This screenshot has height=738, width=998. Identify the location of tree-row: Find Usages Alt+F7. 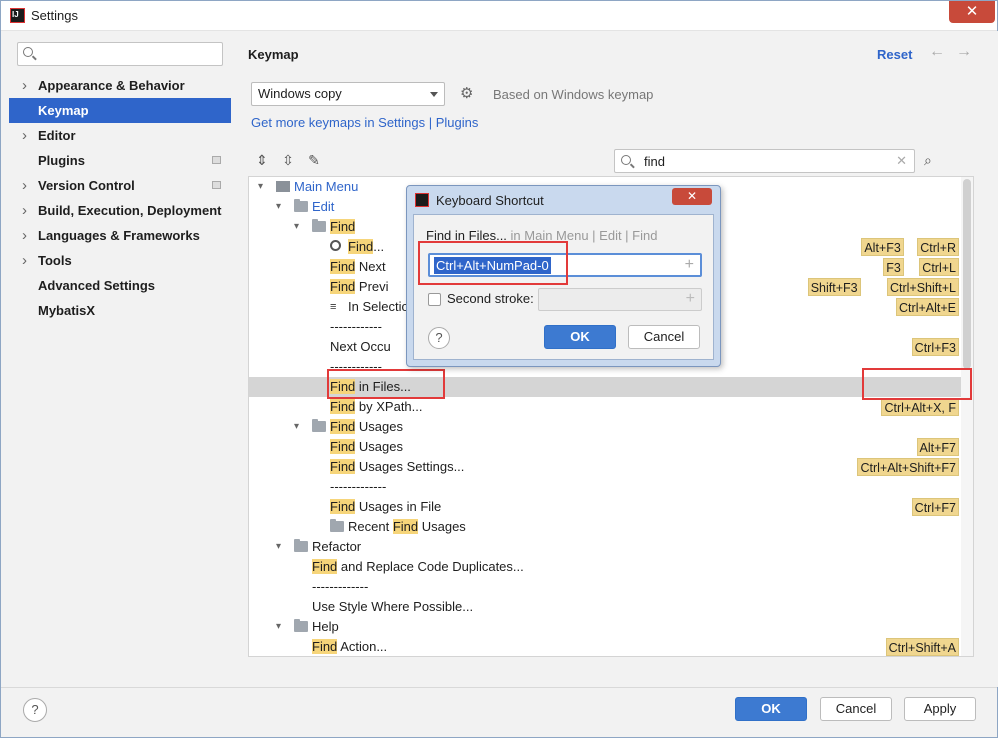
(605, 447).